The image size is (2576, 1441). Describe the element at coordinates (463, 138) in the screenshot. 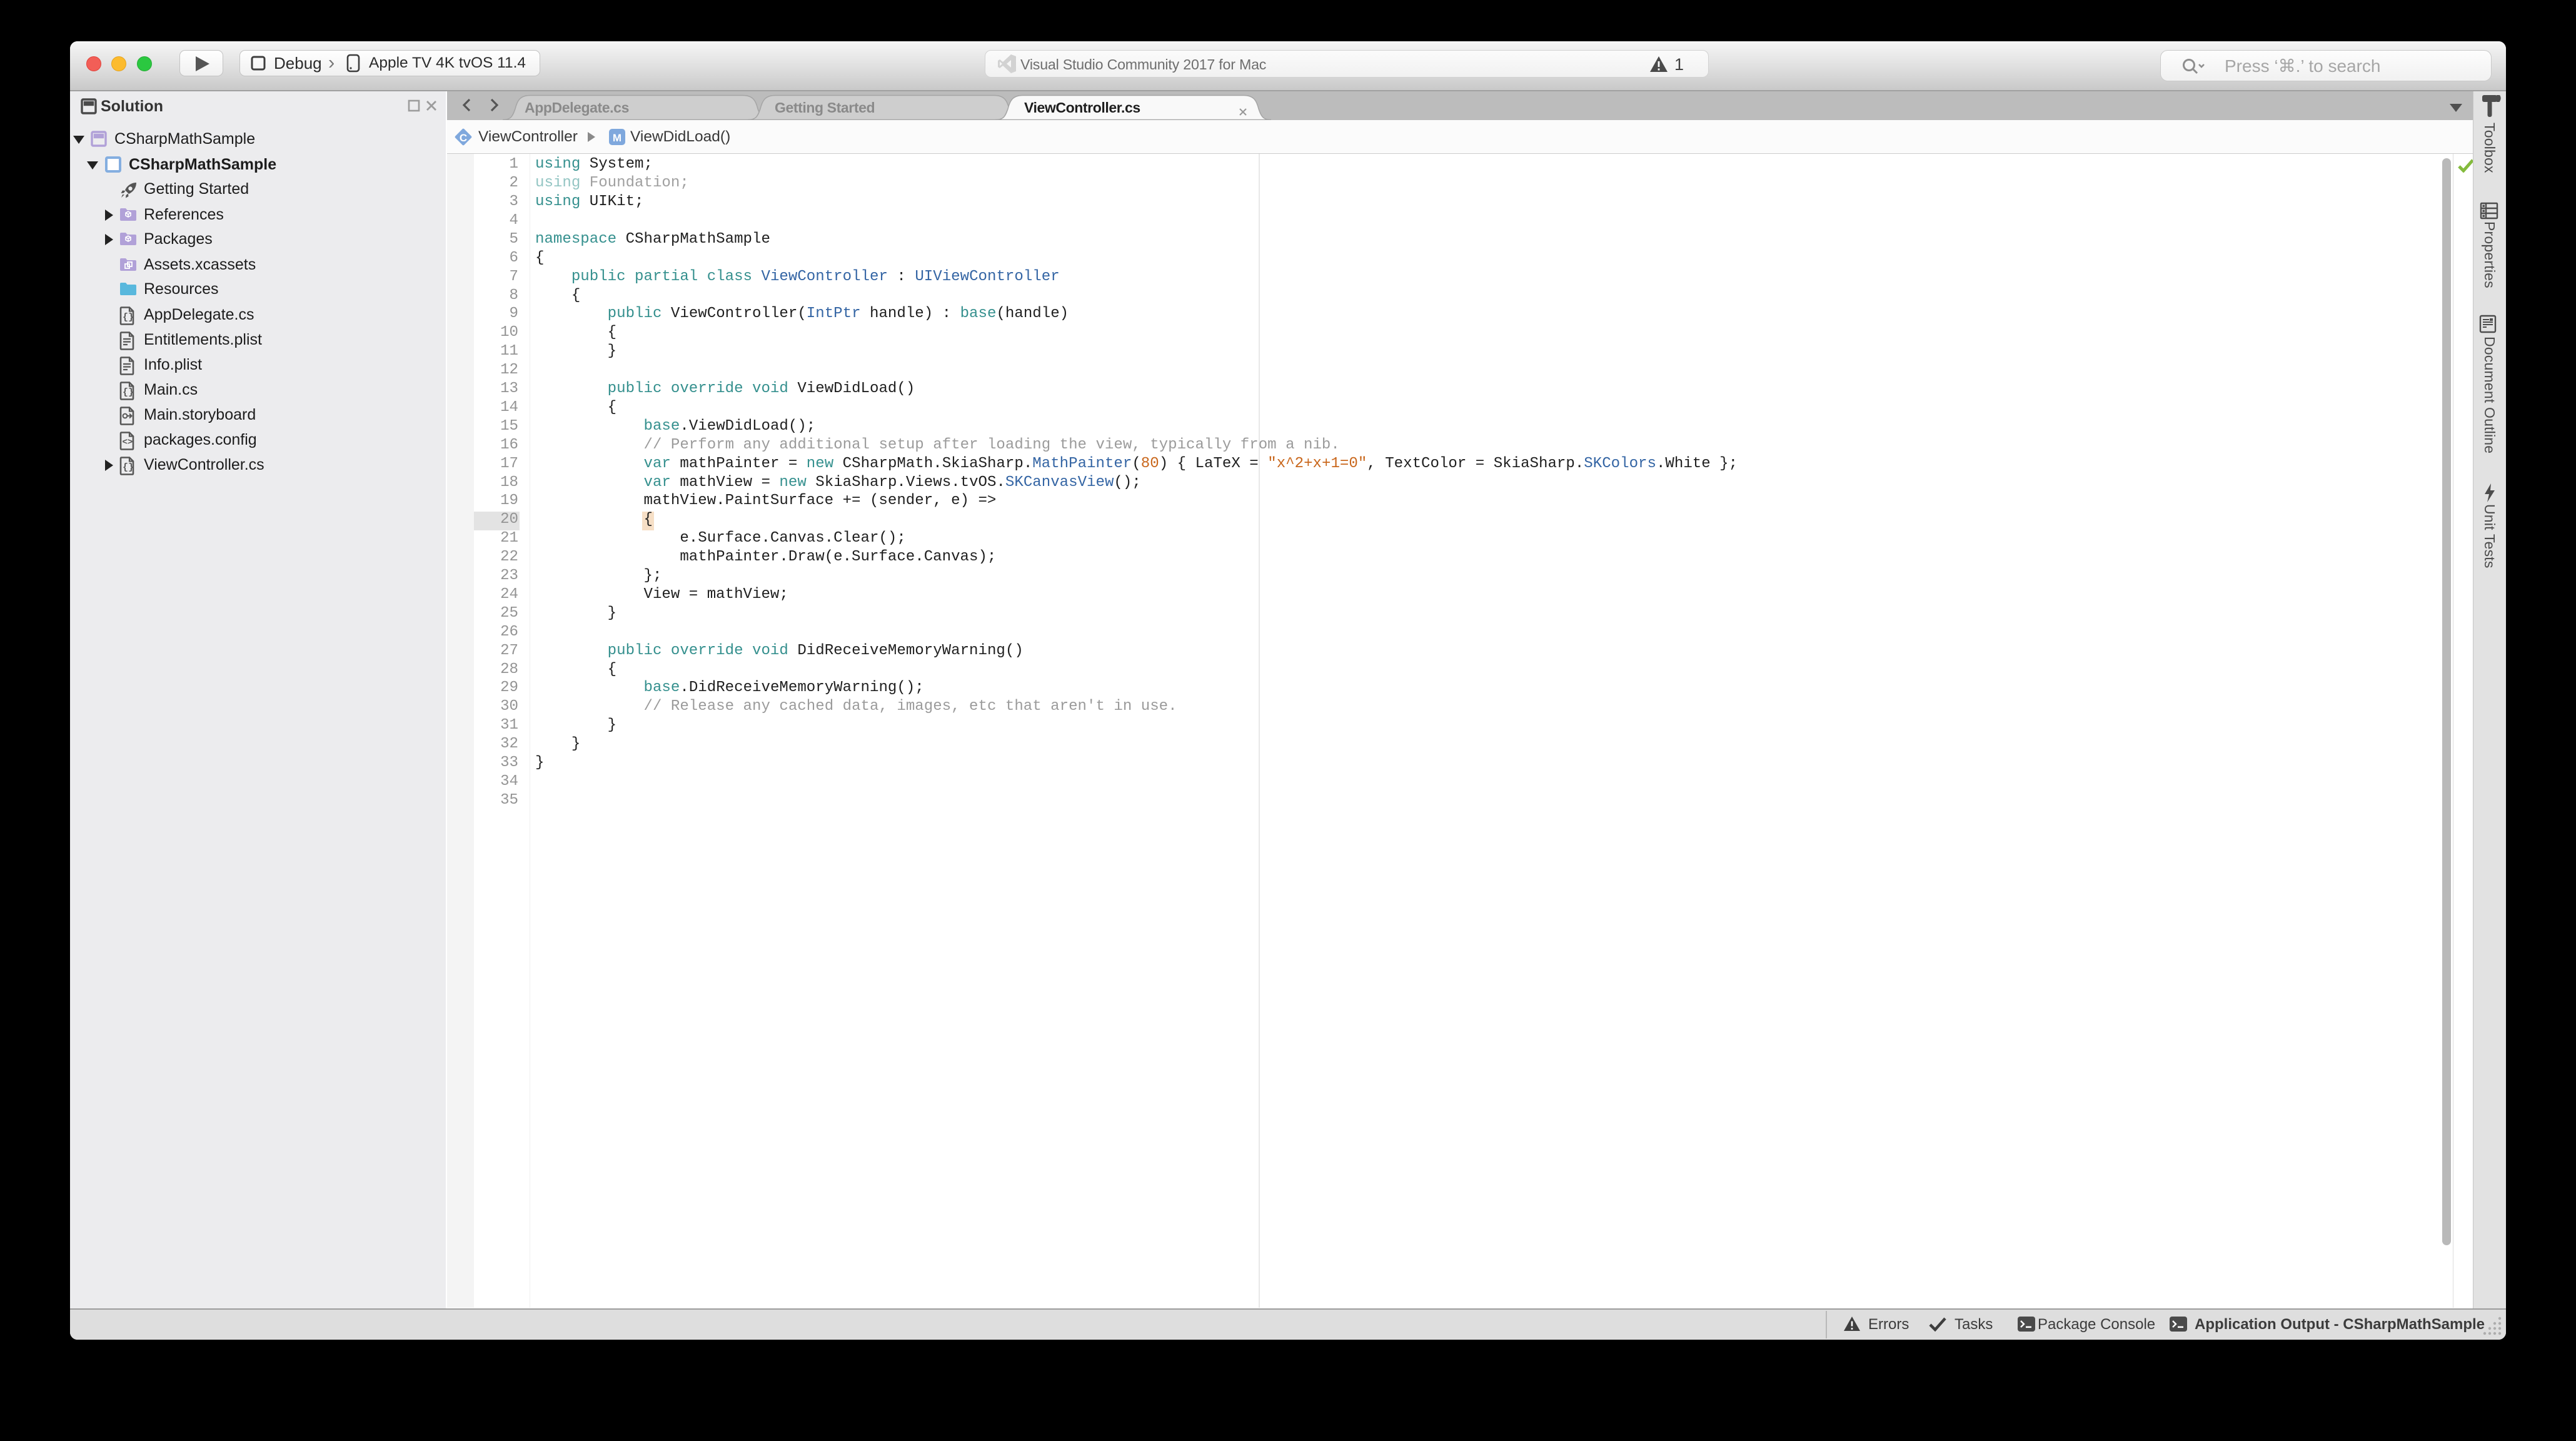

I see `svg-text: C` at that location.